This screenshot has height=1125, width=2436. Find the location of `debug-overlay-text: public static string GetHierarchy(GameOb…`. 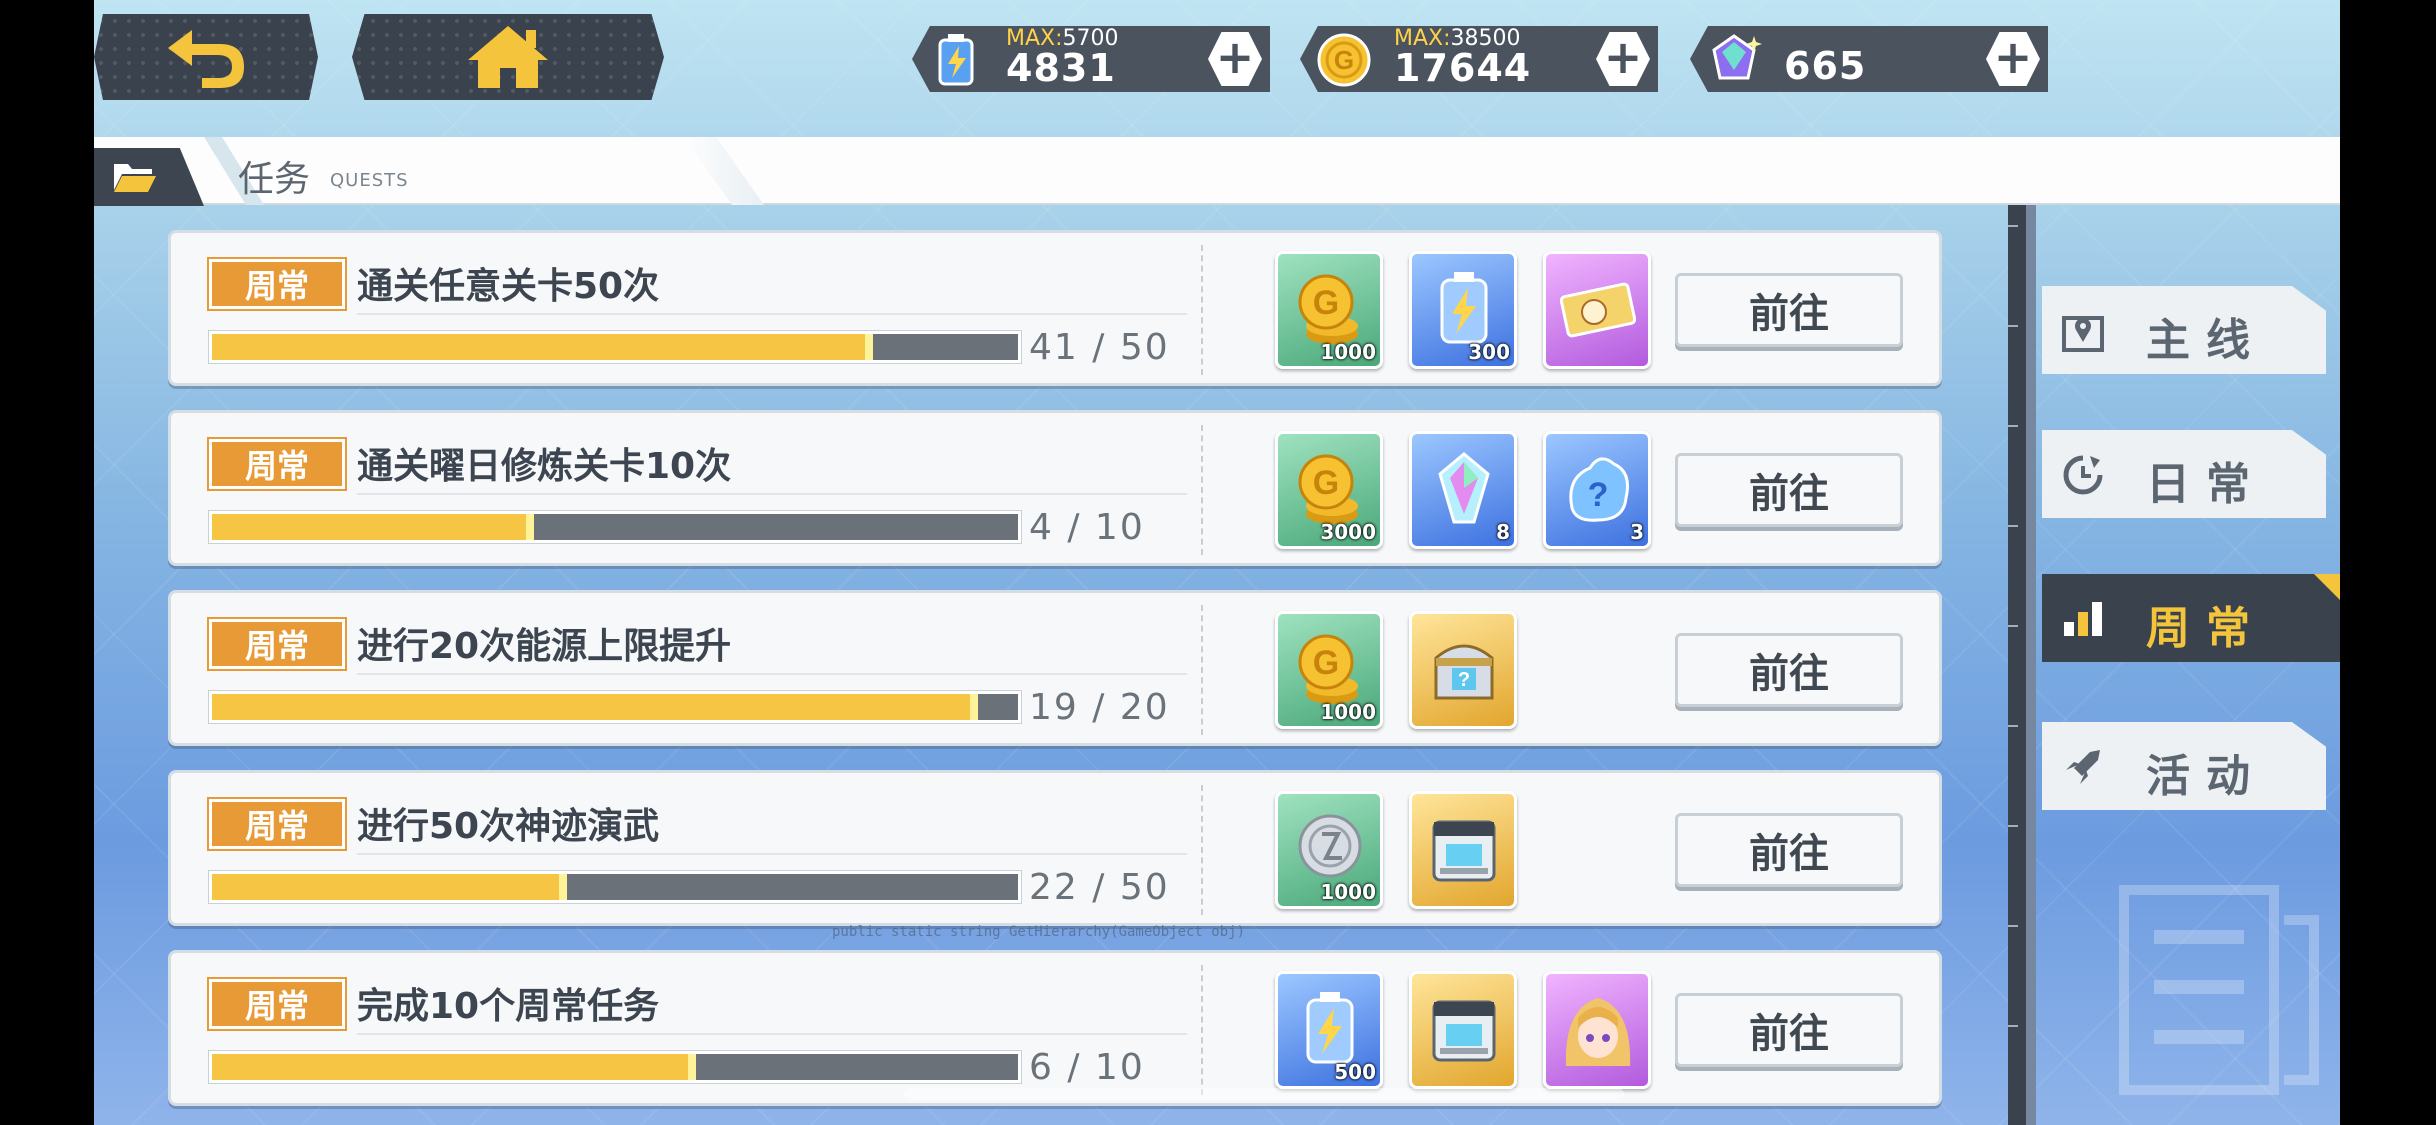

debug-overlay-text: public static string GetHierarchy(GameOb… is located at coordinates (1039, 932).